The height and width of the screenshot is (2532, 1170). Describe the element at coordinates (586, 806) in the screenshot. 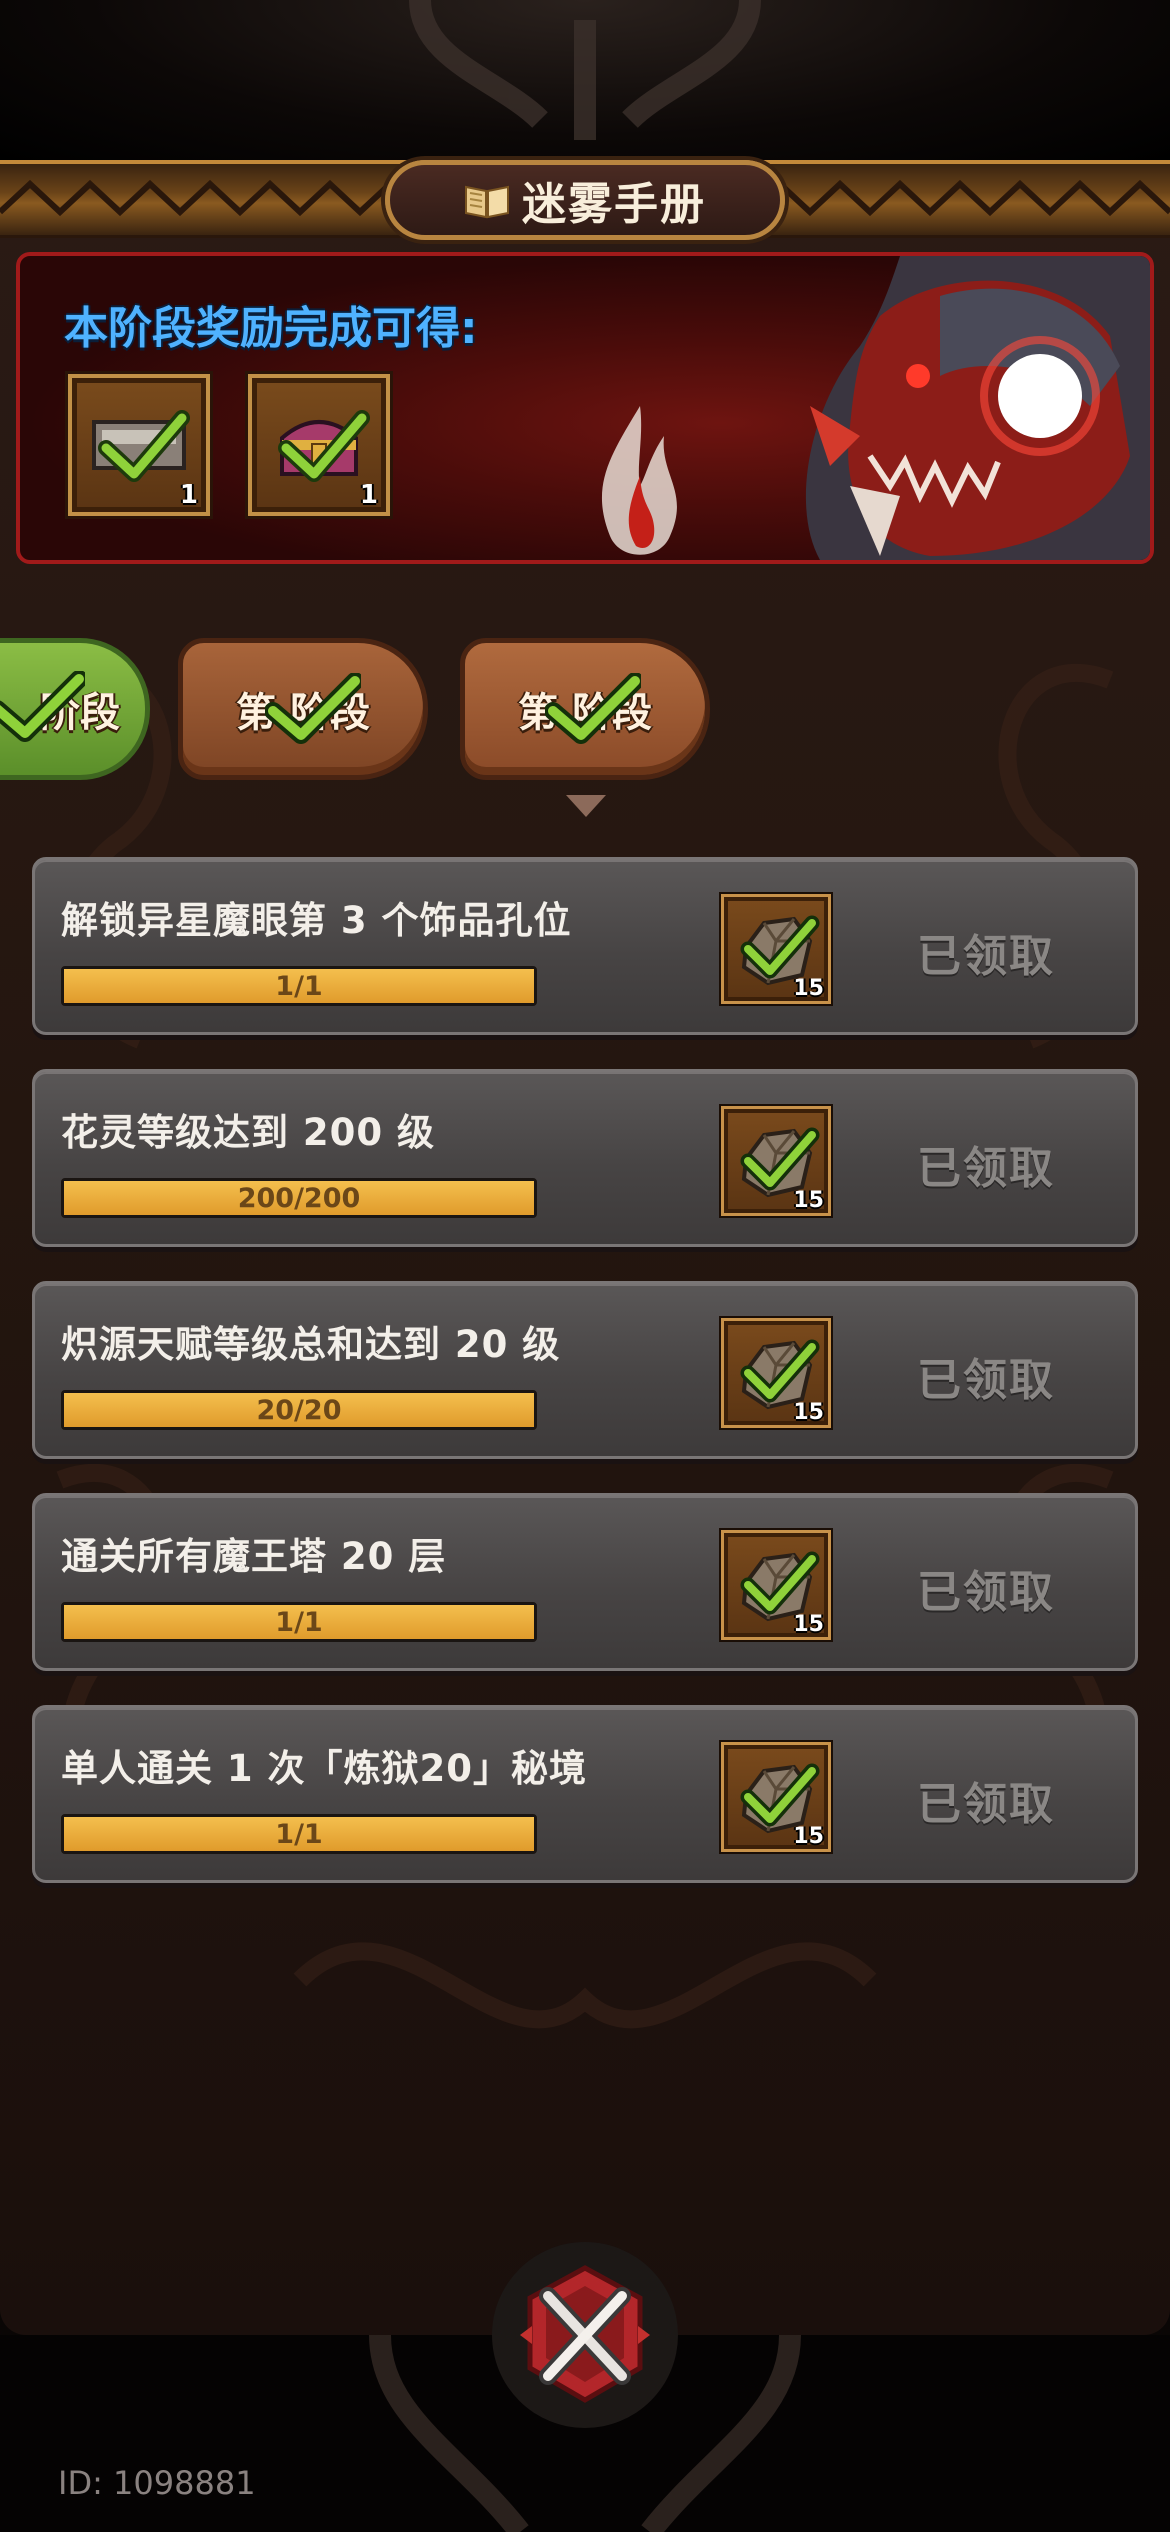

I see `selected-tab-indicator` at that location.